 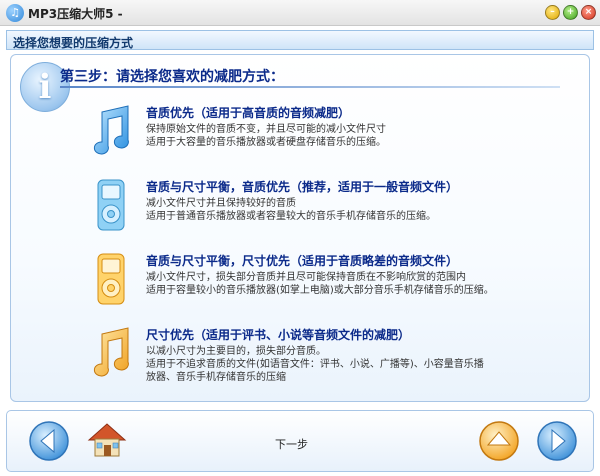 I want to click on option-title: 尺寸优先（适用于评书、小说等音频文件的减肥）, so click(x=278, y=335).